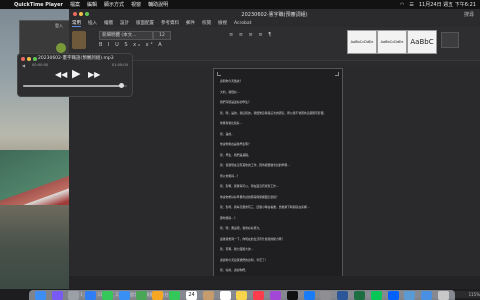  Describe the element at coordinates (206, 23) in the screenshot. I see `tab-review: 校閱` at that location.